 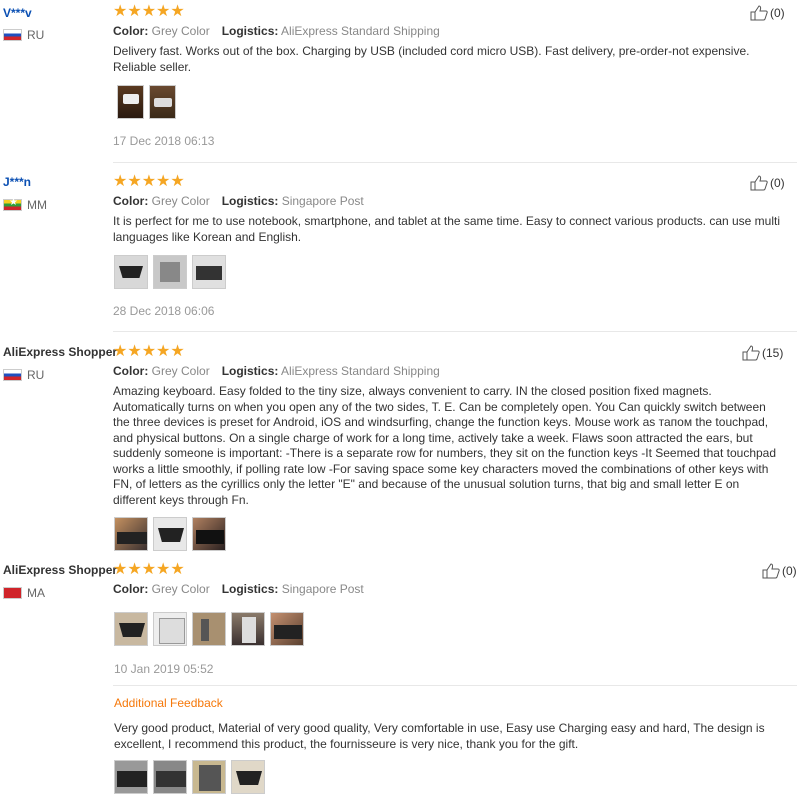 What do you see at coordinates (164, 141) in the screenshot?
I see `review-date: 17 Dec 2018 06:13` at bounding box center [164, 141].